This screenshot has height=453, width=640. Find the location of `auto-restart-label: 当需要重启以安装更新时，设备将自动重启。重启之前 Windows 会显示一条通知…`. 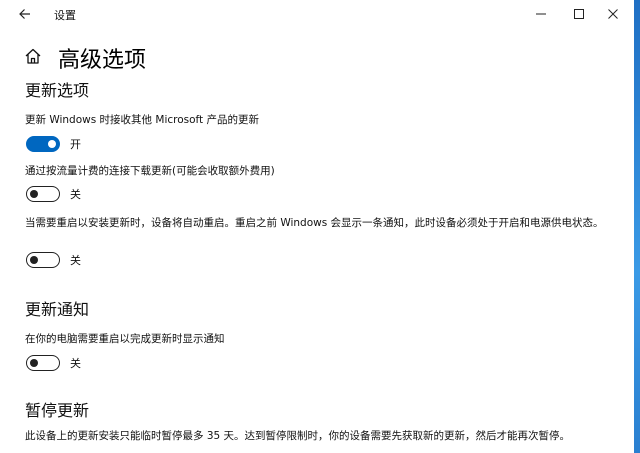

auto-restart-label: 当需要重启以安装更新时，设备将自动重启。重启之前 Windows 会显示一条通知… is located at coordinates (314, 223).